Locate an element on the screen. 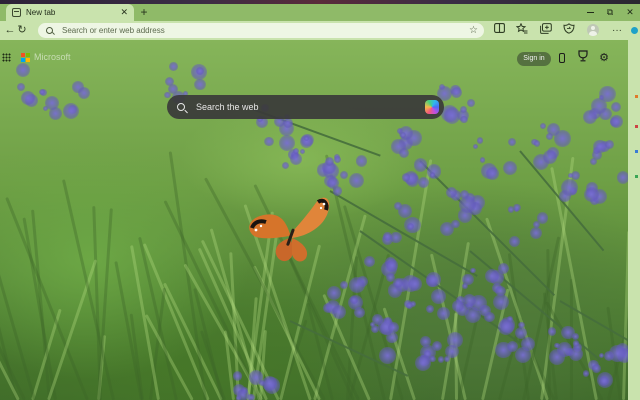  collections-icon is located at coordinates (546, 30).